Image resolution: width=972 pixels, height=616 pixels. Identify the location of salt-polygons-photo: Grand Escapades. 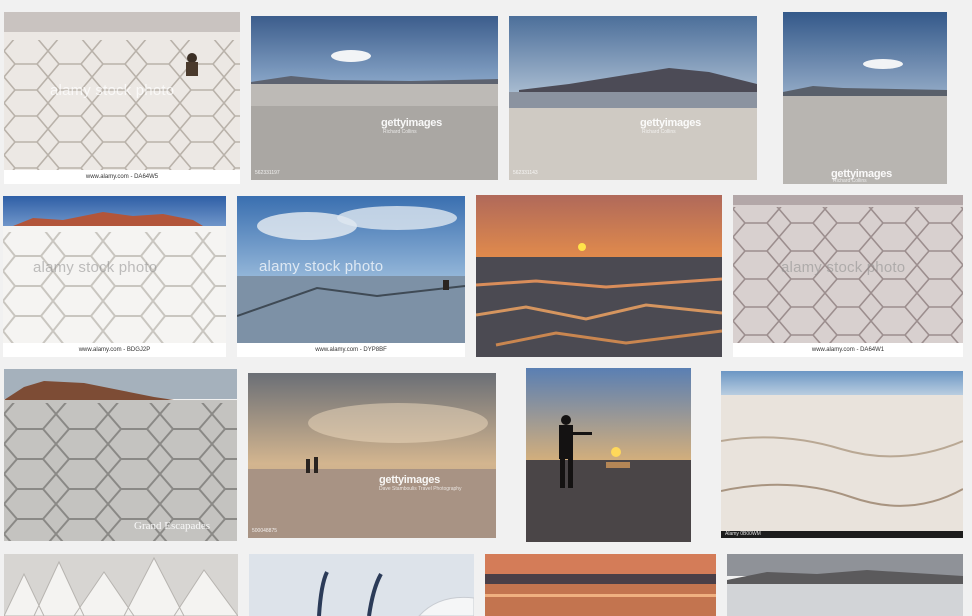
(120, 455).